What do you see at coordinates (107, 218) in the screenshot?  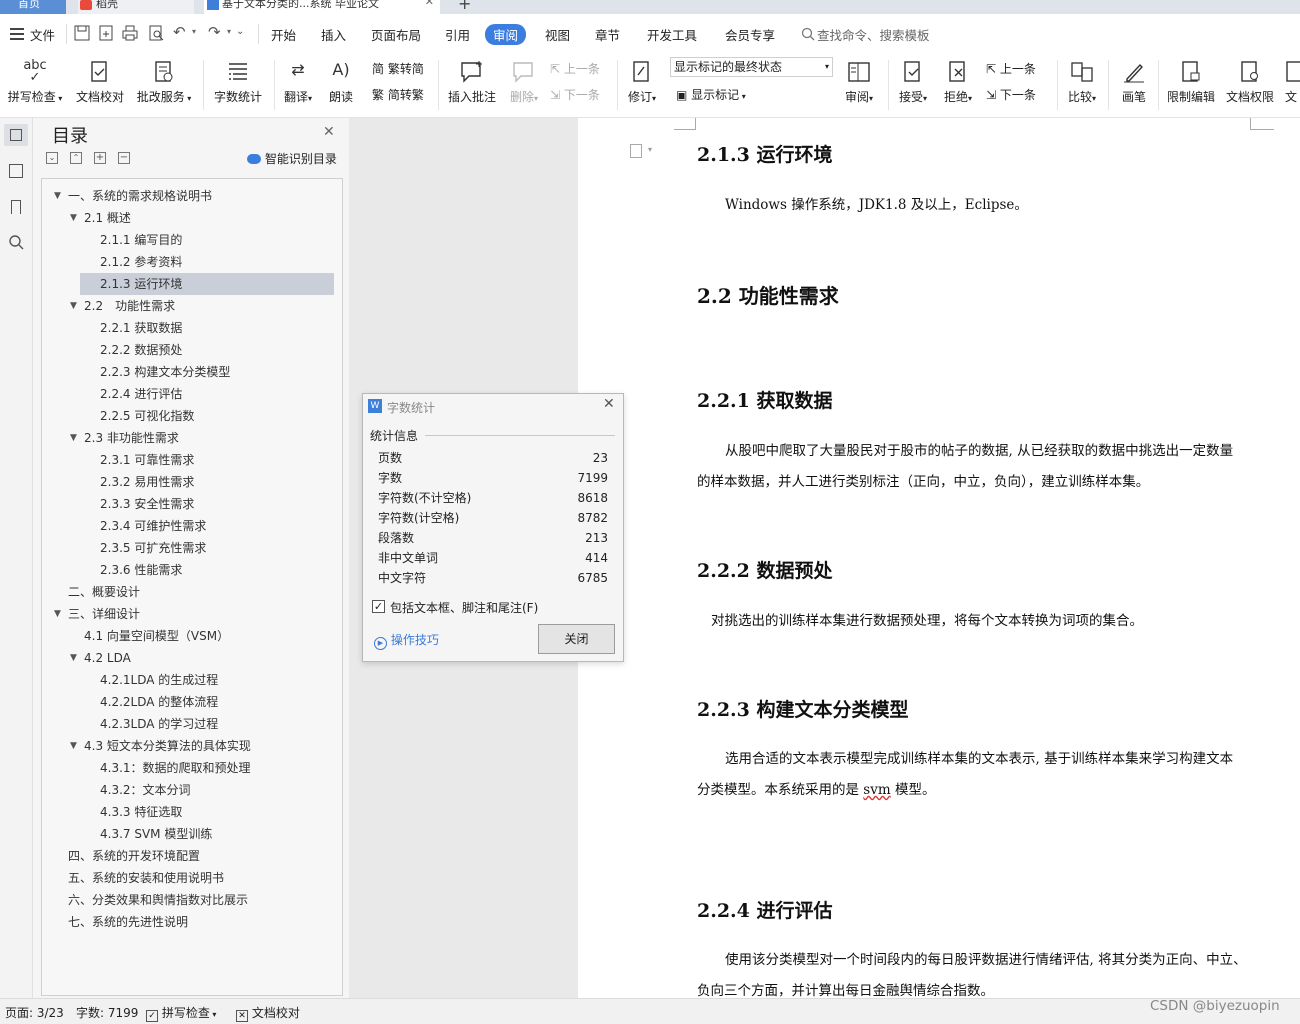 I see `toc-item: 2.1 概述` at bounding box center [107, 218].